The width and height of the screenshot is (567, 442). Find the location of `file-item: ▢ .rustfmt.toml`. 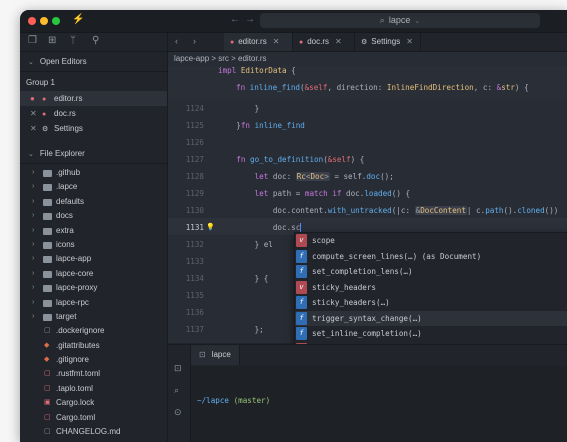

file-item: ▢ .rustfmt.toml is located at coordinates (93, 374).